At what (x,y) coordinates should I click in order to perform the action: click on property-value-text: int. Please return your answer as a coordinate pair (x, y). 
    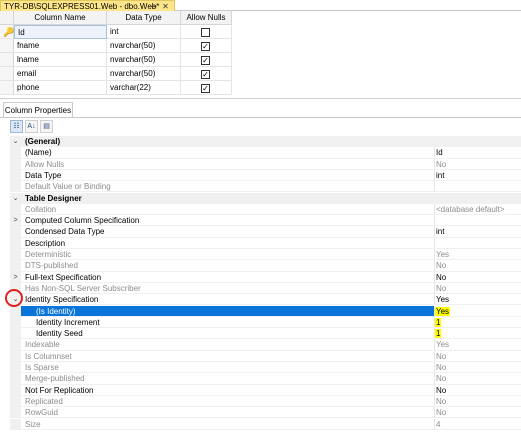
    Looking at the image, I should click on (440, 232).